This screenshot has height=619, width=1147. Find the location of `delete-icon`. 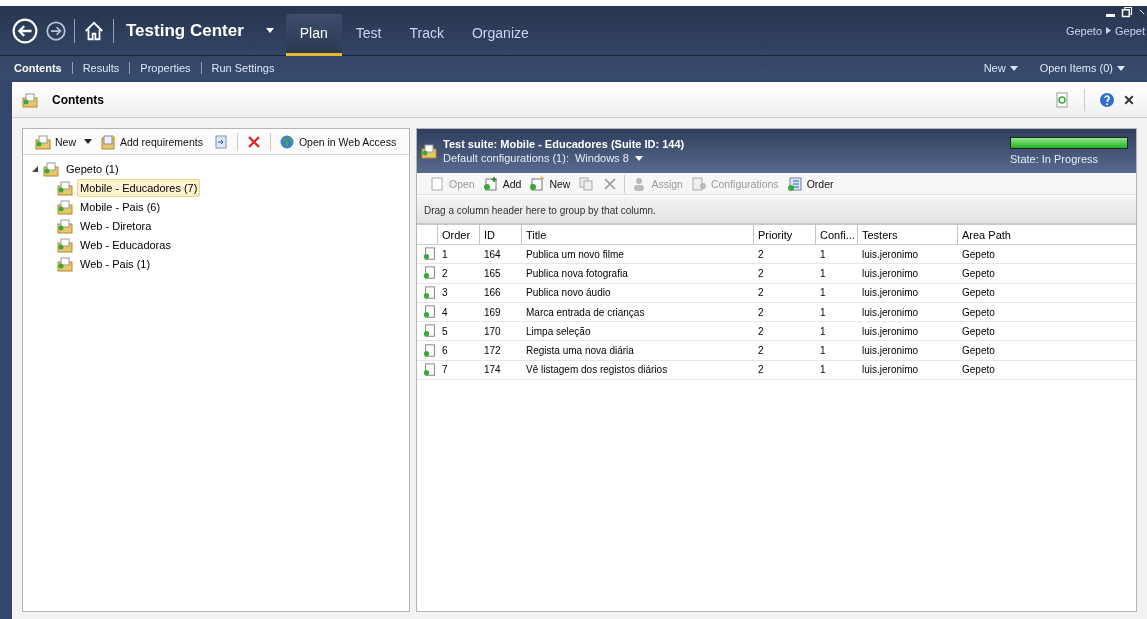

delete-icon is located at coordinates (253, 141).